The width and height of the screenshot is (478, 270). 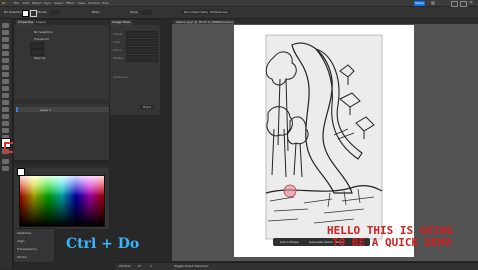 I want to click on layer-row: Layer 1, so click(x=62, y=109).